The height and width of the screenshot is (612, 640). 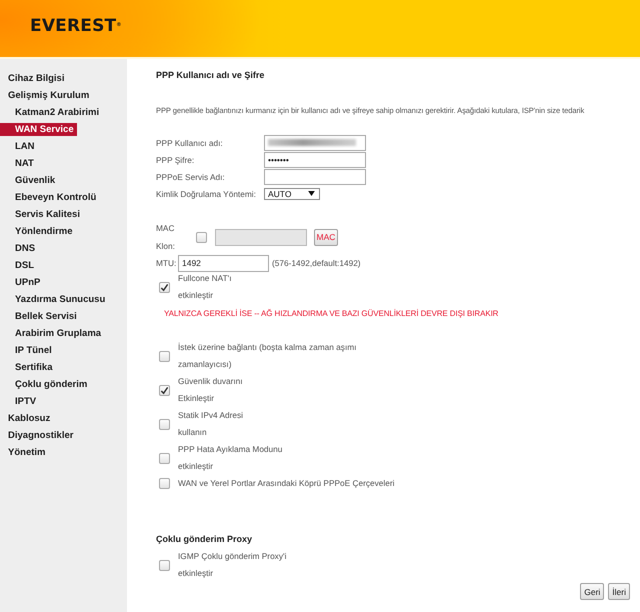 What do you see at coordinates (211, 424) in the screenshot?
I see `option-label: Statik IPv4 Adresi kullanın` at bounding box center [211, 424].